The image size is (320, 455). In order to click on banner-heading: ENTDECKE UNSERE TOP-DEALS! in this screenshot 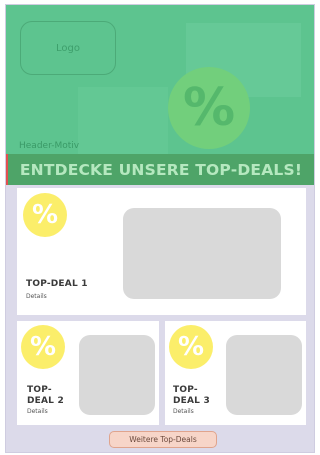, I will do `click(161, 169)`.